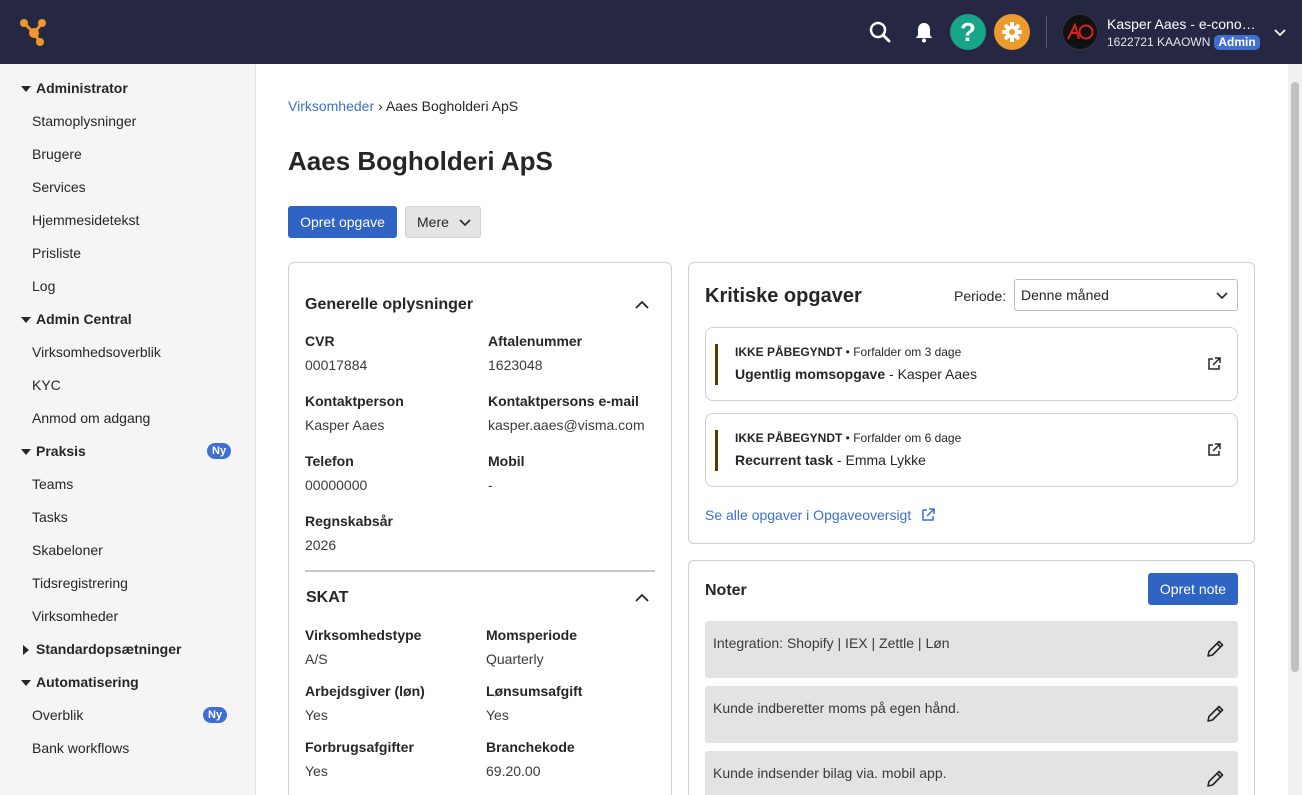  Describe the element at coordinates (515, 659) in the screenshot. I see `field-value-momsperiode: Quarterly` at that location.